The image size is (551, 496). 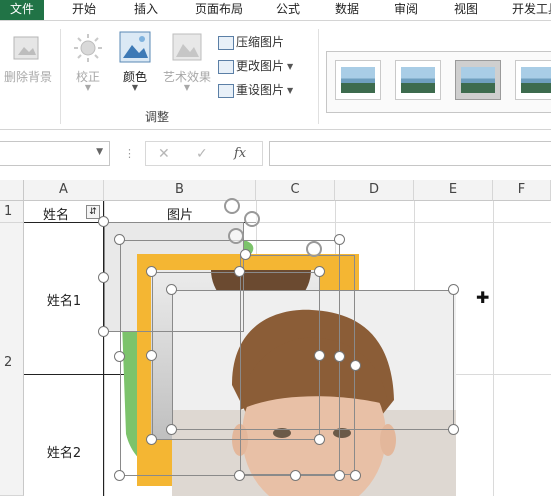 I want to click on cell-a2: 姓名1, so click(x=64, y=299).